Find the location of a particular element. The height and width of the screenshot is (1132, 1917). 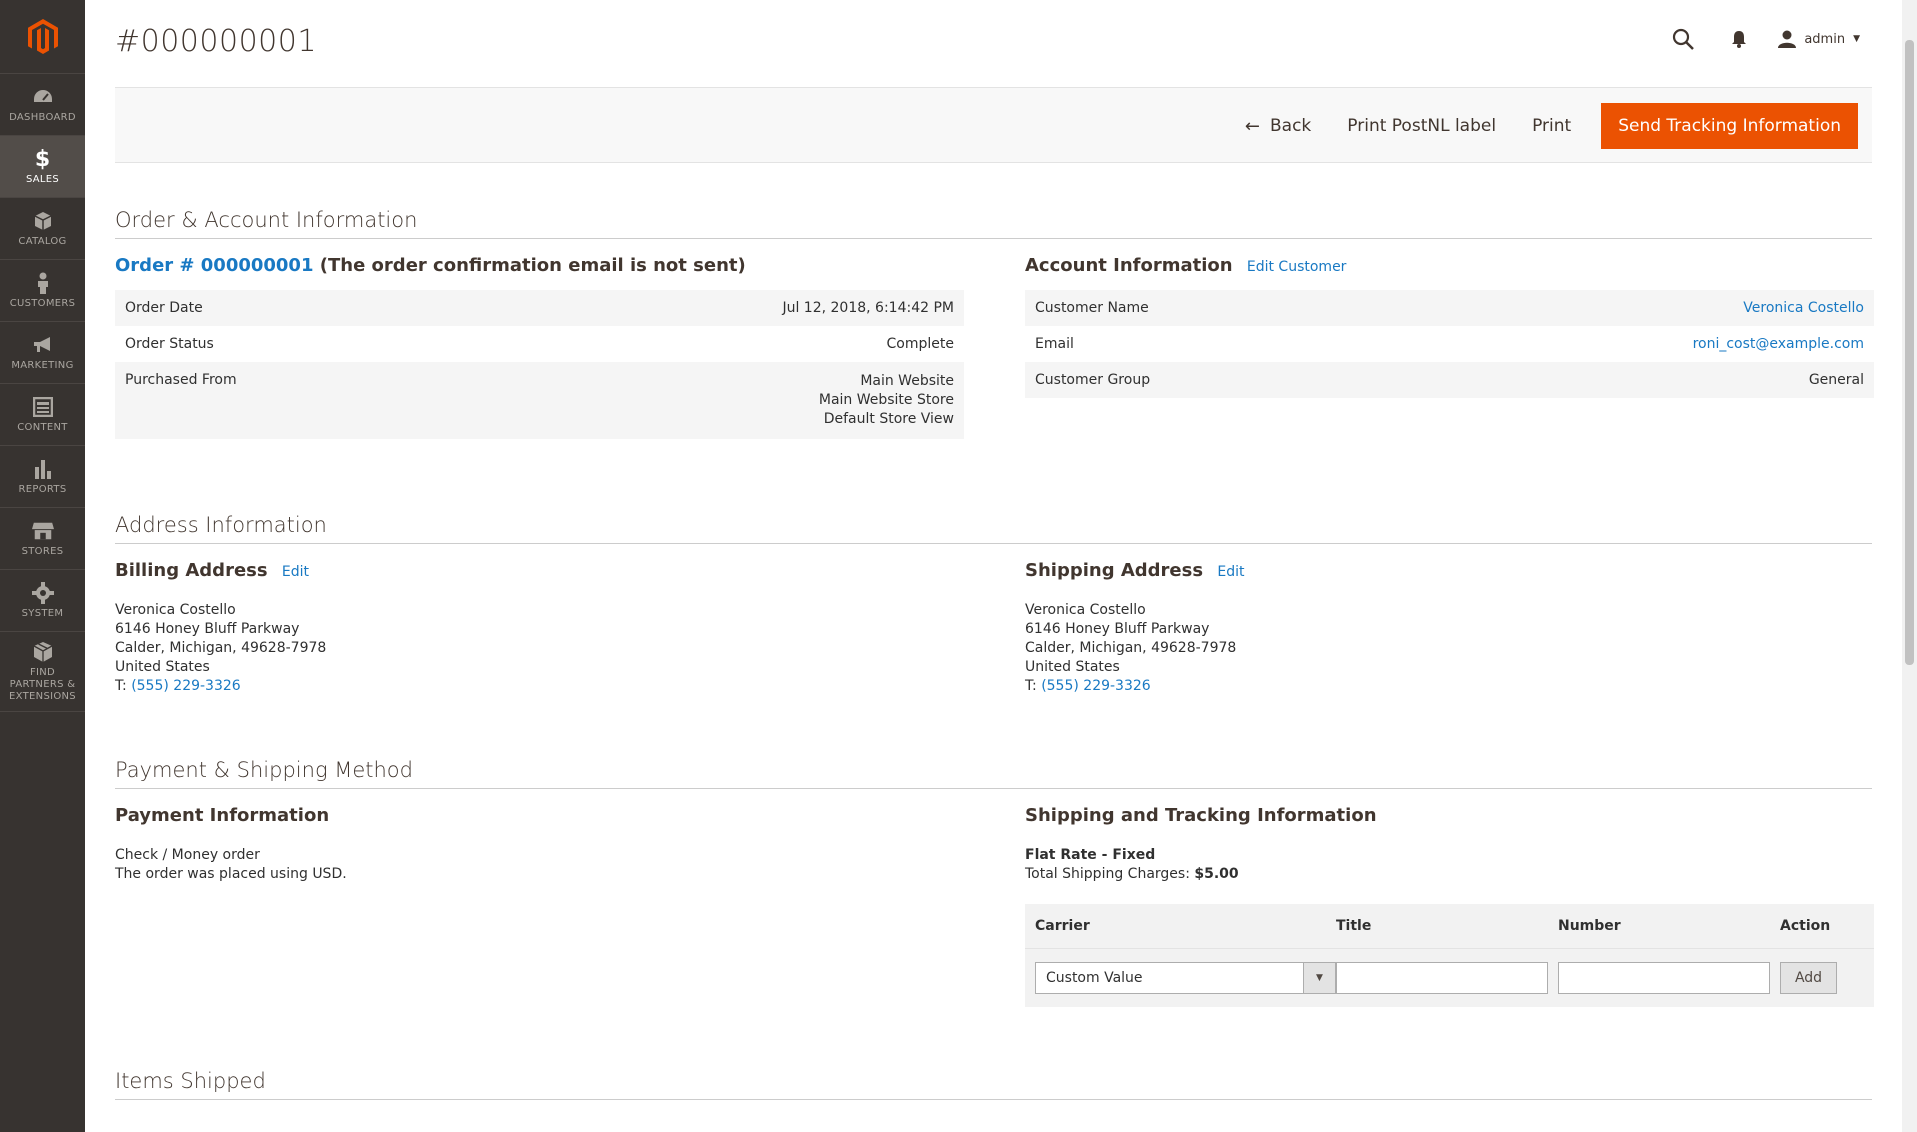

nav-stores: STORES is located at coordinates (42, 539).